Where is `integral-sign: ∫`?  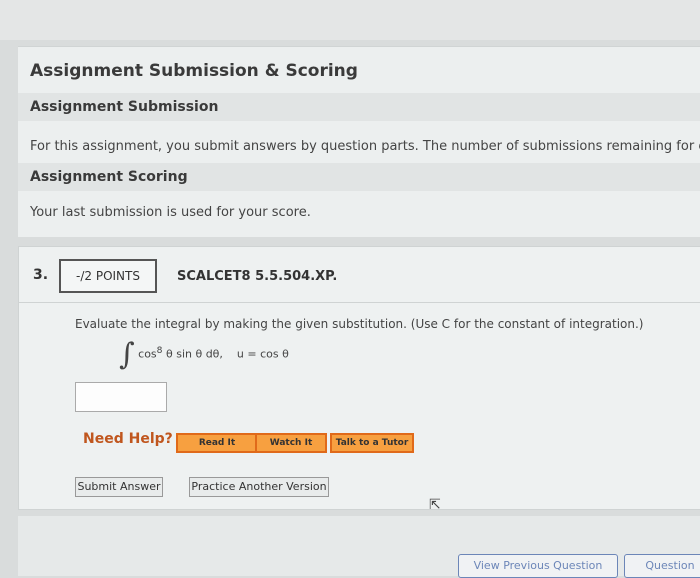 integral-sign: ∫ is located at coordinates (127, 354).